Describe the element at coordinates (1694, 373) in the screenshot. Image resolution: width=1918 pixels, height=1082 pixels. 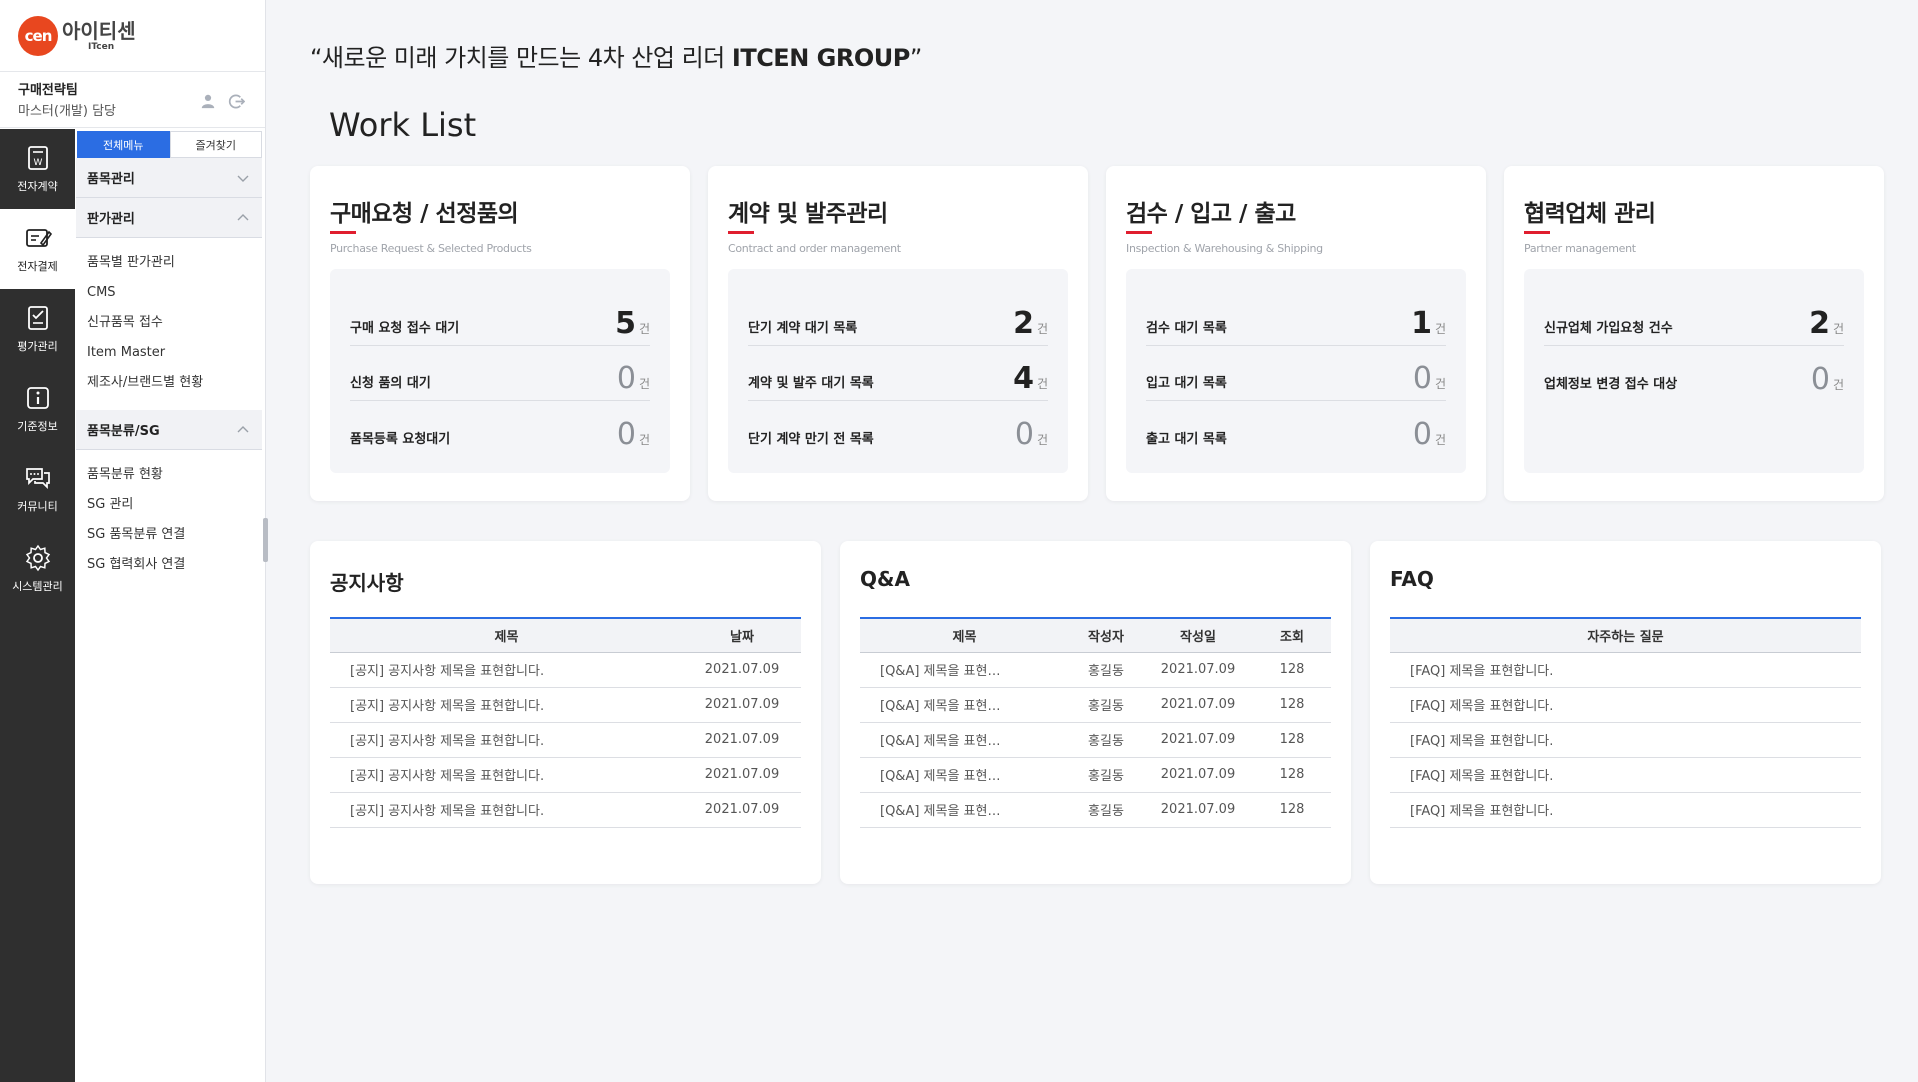
I see `worklist-row: 업체정보 변경 접수 대상 0 건` at that location.